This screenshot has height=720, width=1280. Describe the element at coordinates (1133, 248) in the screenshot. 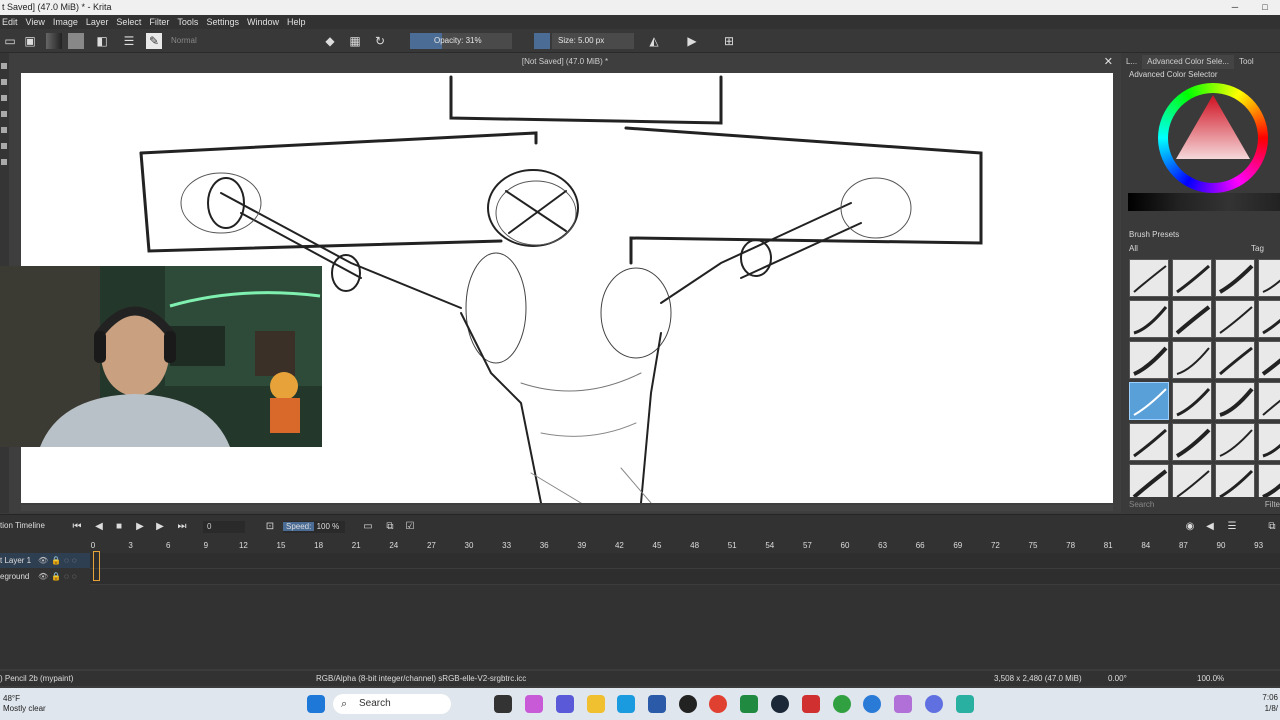

I see `brush-filter-select: All` at that location.